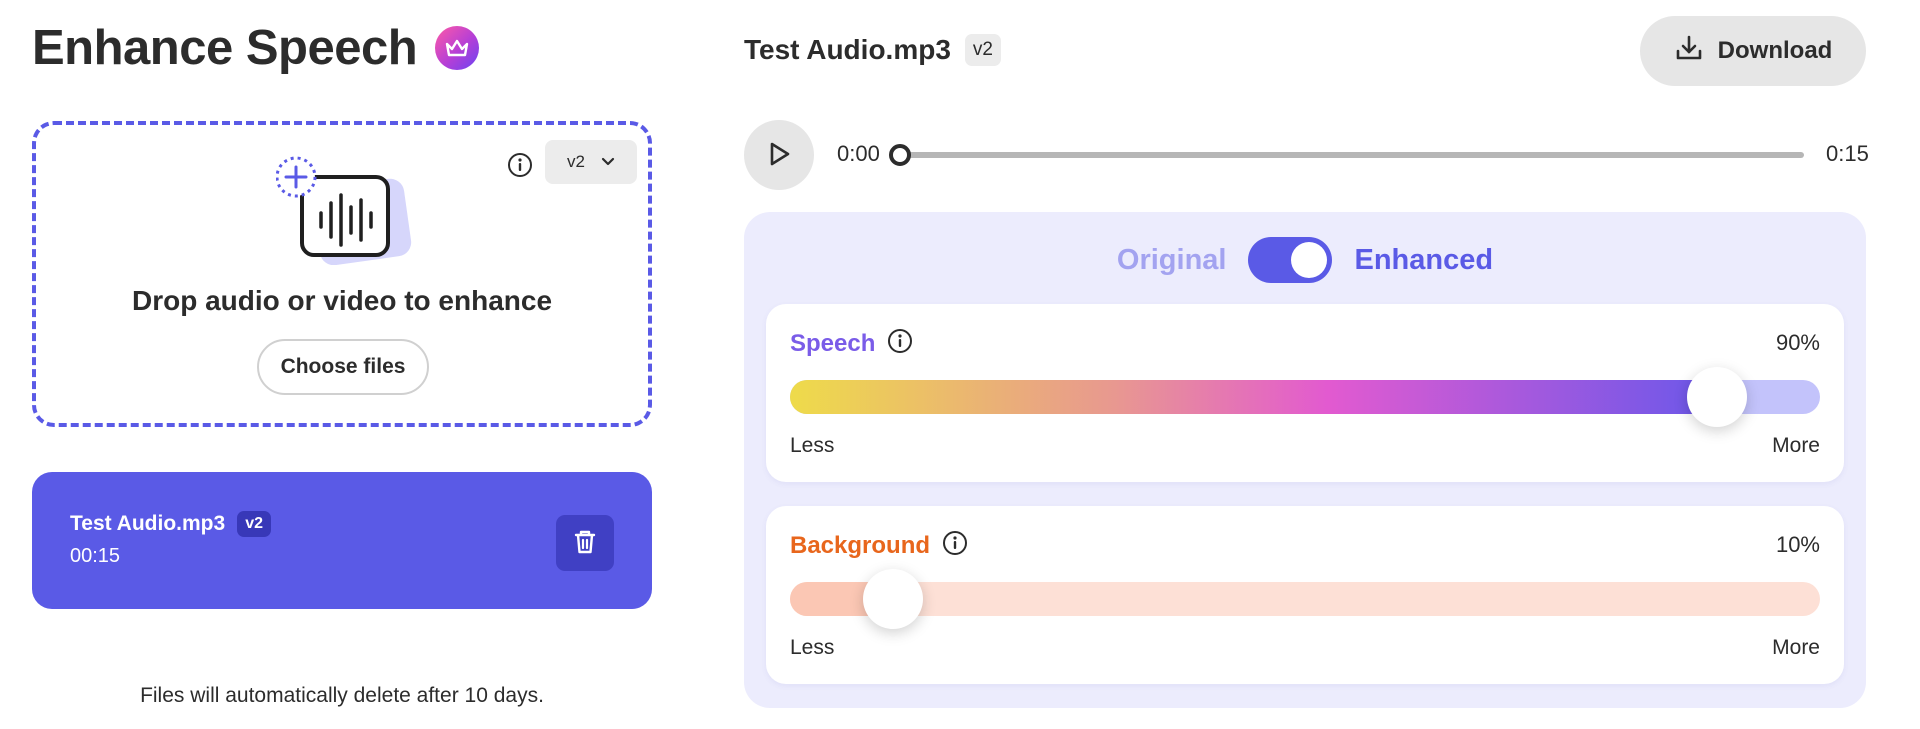 This screenshot has height=729, width=1920. What do you see at coordinates (1172, 260) in the screenshot?
I see `original-label: Original` at bounding box center [1172, 260].